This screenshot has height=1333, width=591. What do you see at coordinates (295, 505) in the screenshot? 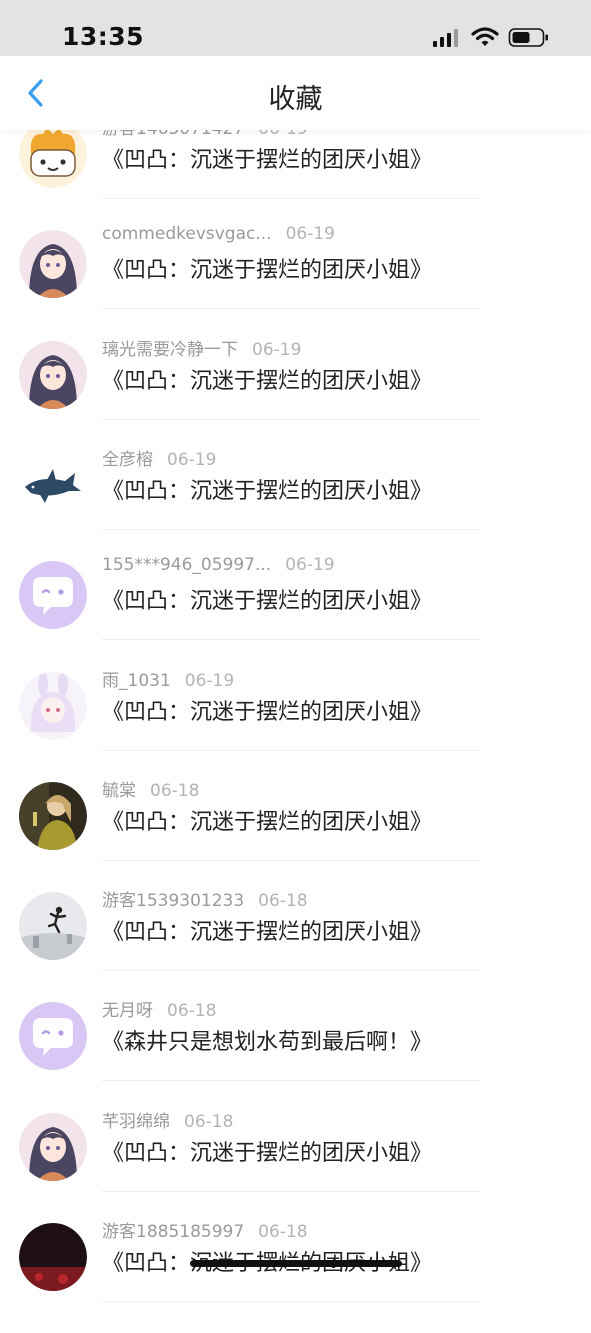
I see `list-item: 全彦榕 06-19 《凹凸：沉迷于摆烂的团厌小姐》` at bounding box center [295, 505].